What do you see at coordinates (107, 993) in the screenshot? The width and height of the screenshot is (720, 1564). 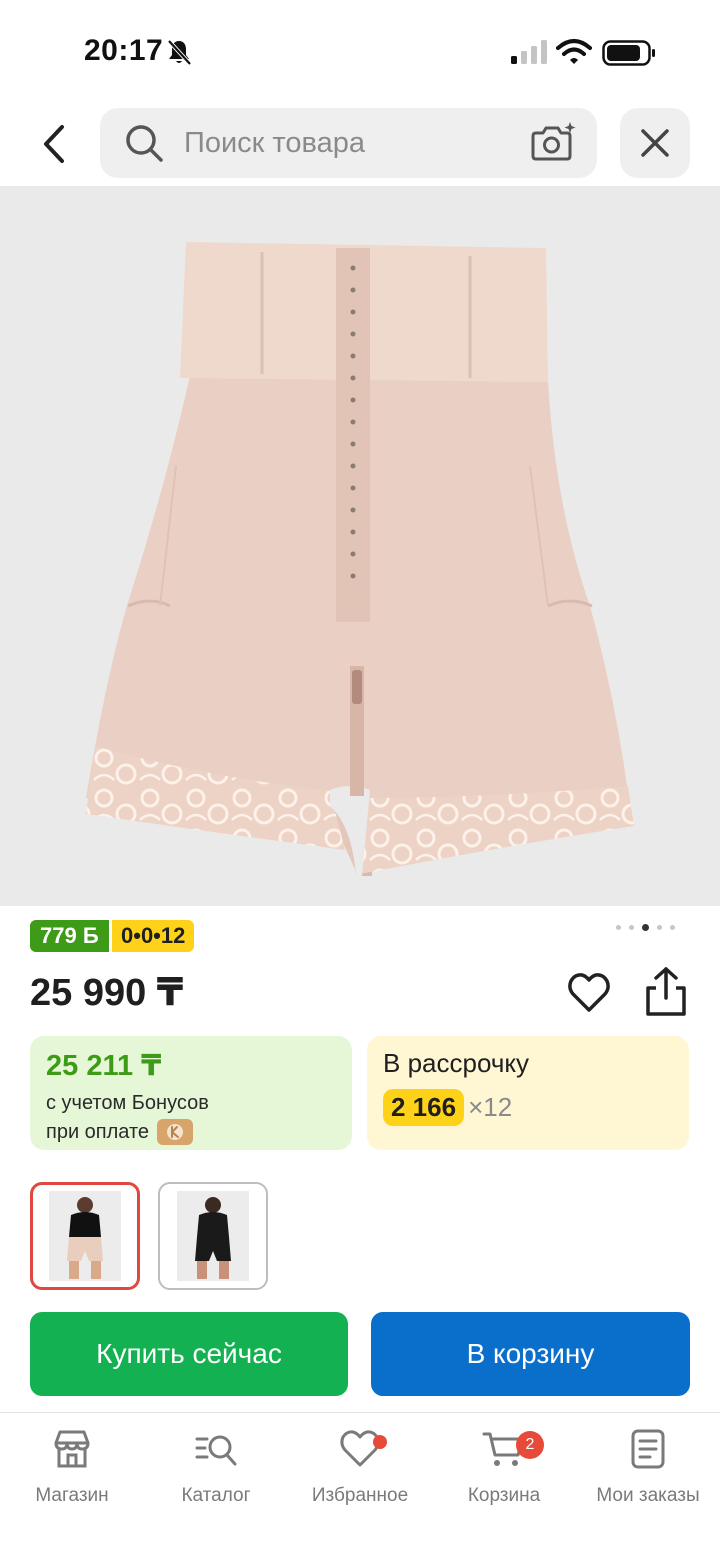 I see `product-price: 25 990 ₸` at bounding box center [107, 993].